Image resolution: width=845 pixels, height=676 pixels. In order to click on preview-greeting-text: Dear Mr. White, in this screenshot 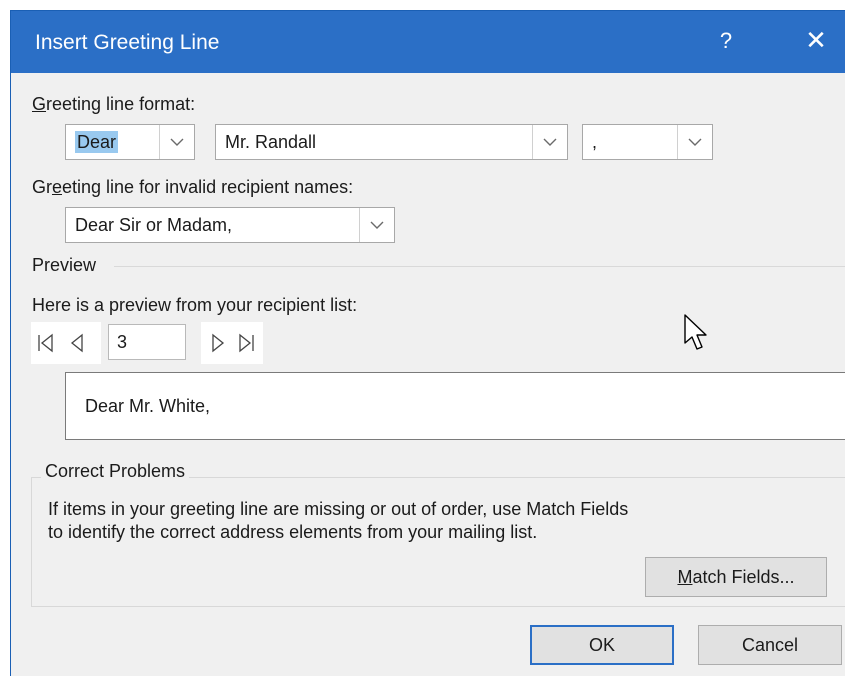, I will do `click(148, 406)`.